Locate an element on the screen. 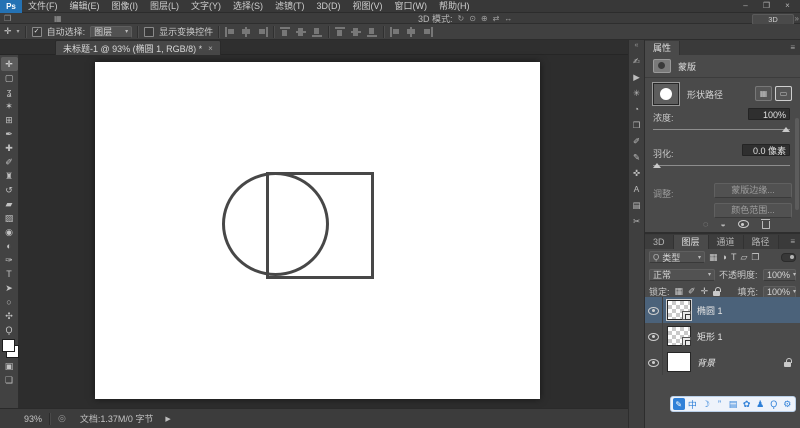 This screenshot has width=800, height=428. feather-slider-thumb is located at coordinates (657, 165).